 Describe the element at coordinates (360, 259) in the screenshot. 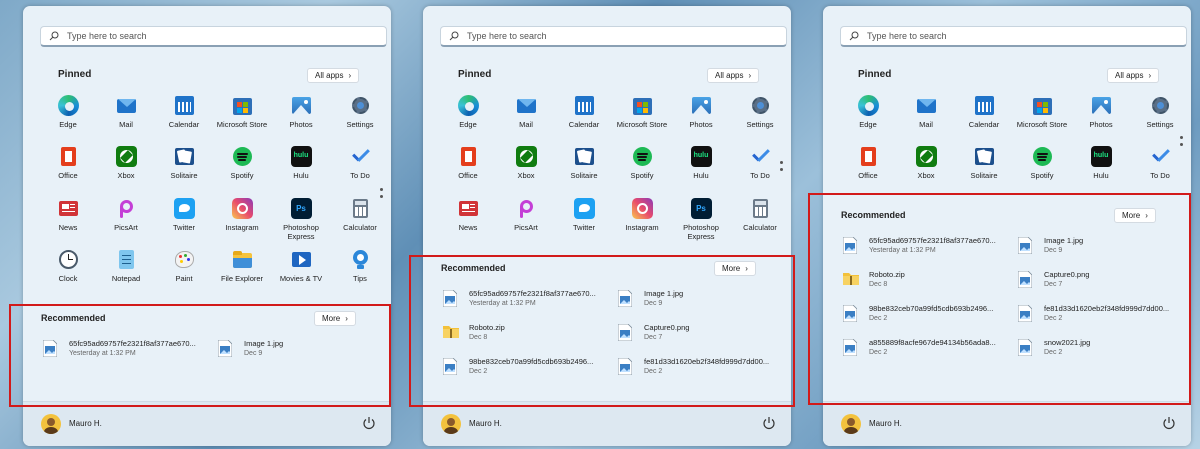

I see `tips-icon` at that location.